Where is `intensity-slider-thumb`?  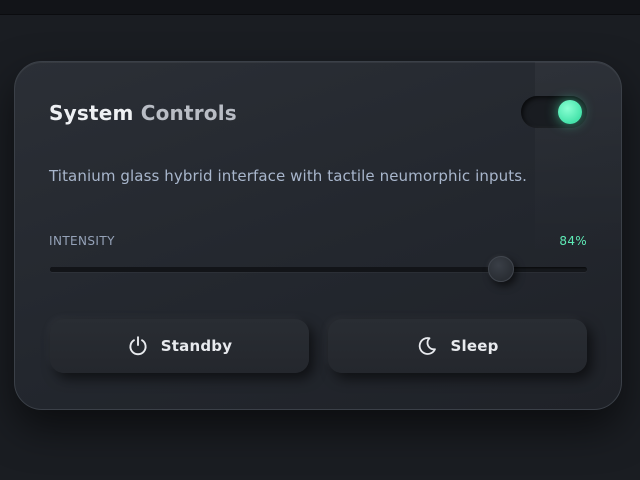
intensity-slider-thumb is located at coordinates (501, 269).